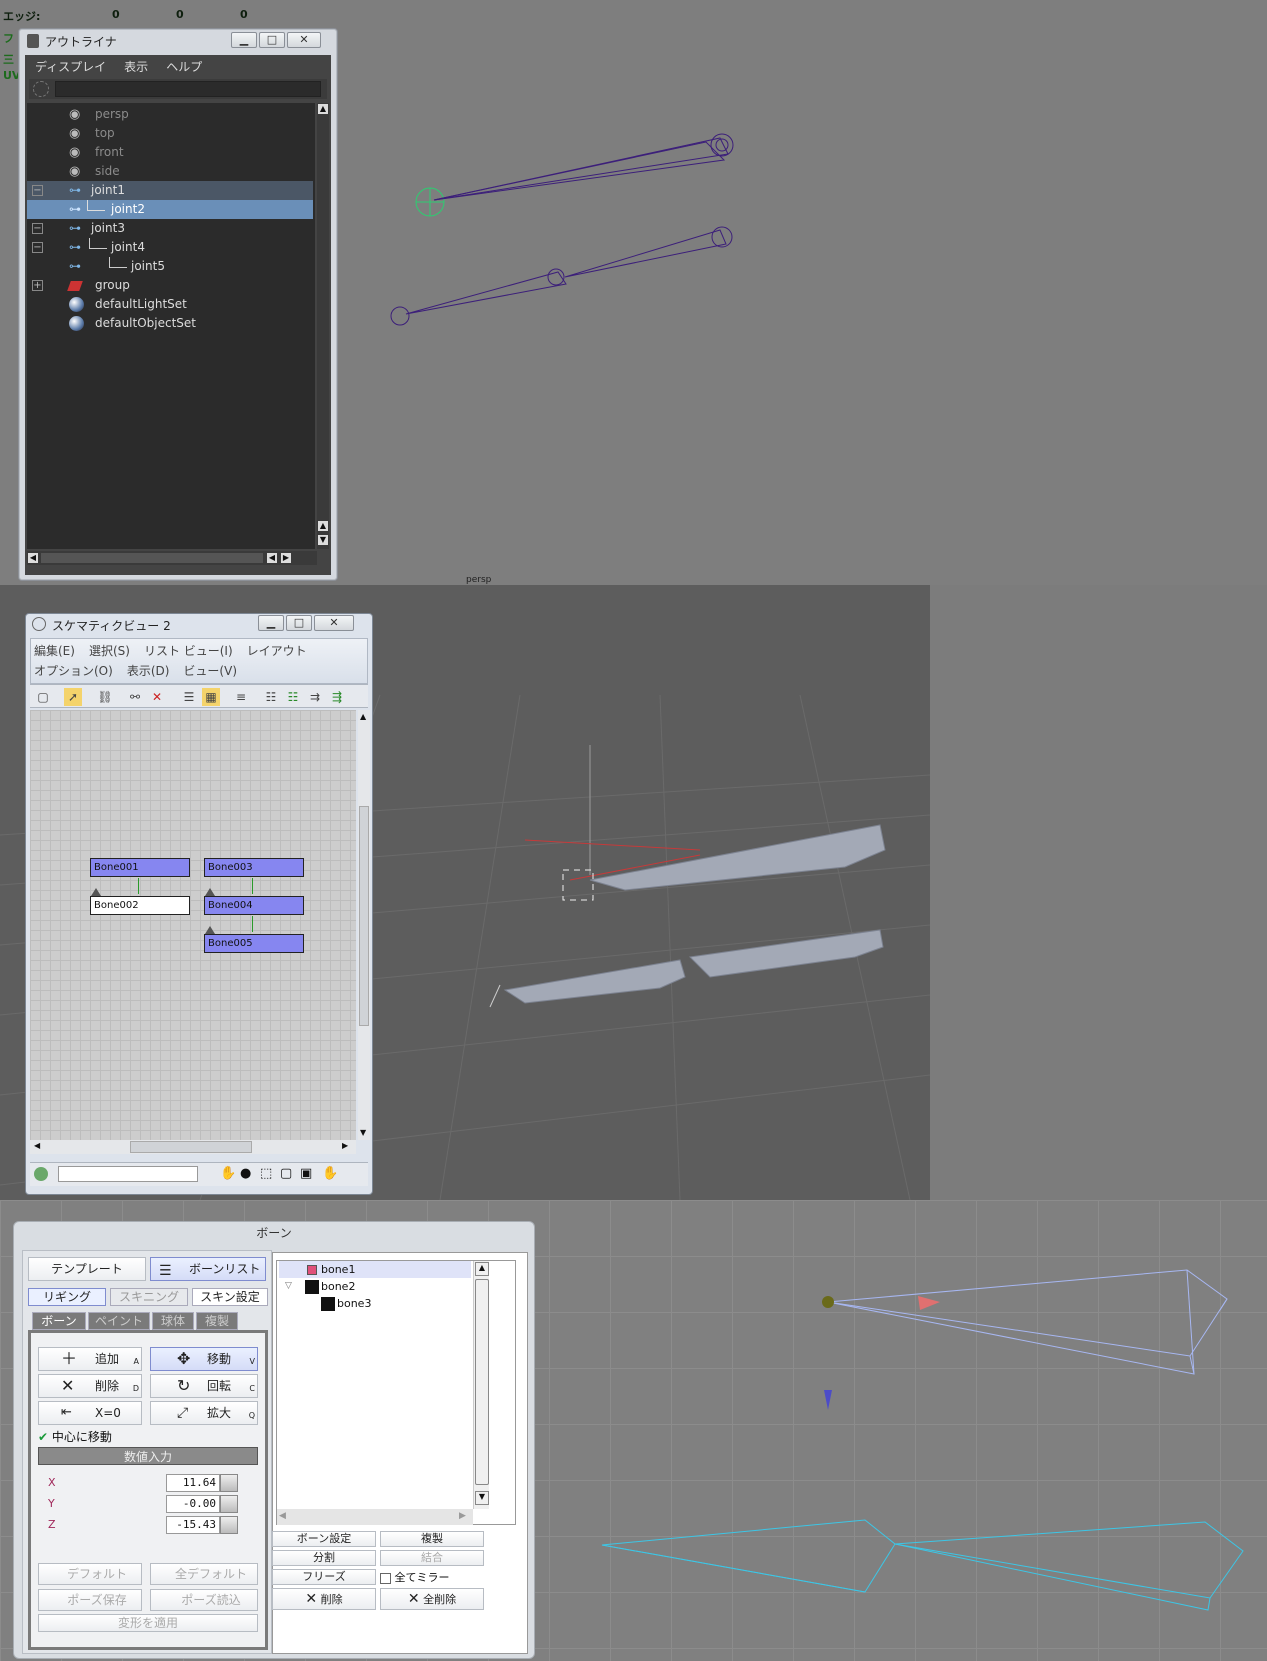 This screenshot has width=1267, height=1661. What do you see at coordinates (170, 247) in the screenshot?
I see `outliner-row-joint4: − ⊶ joint4` at bounding box center [170, 247].